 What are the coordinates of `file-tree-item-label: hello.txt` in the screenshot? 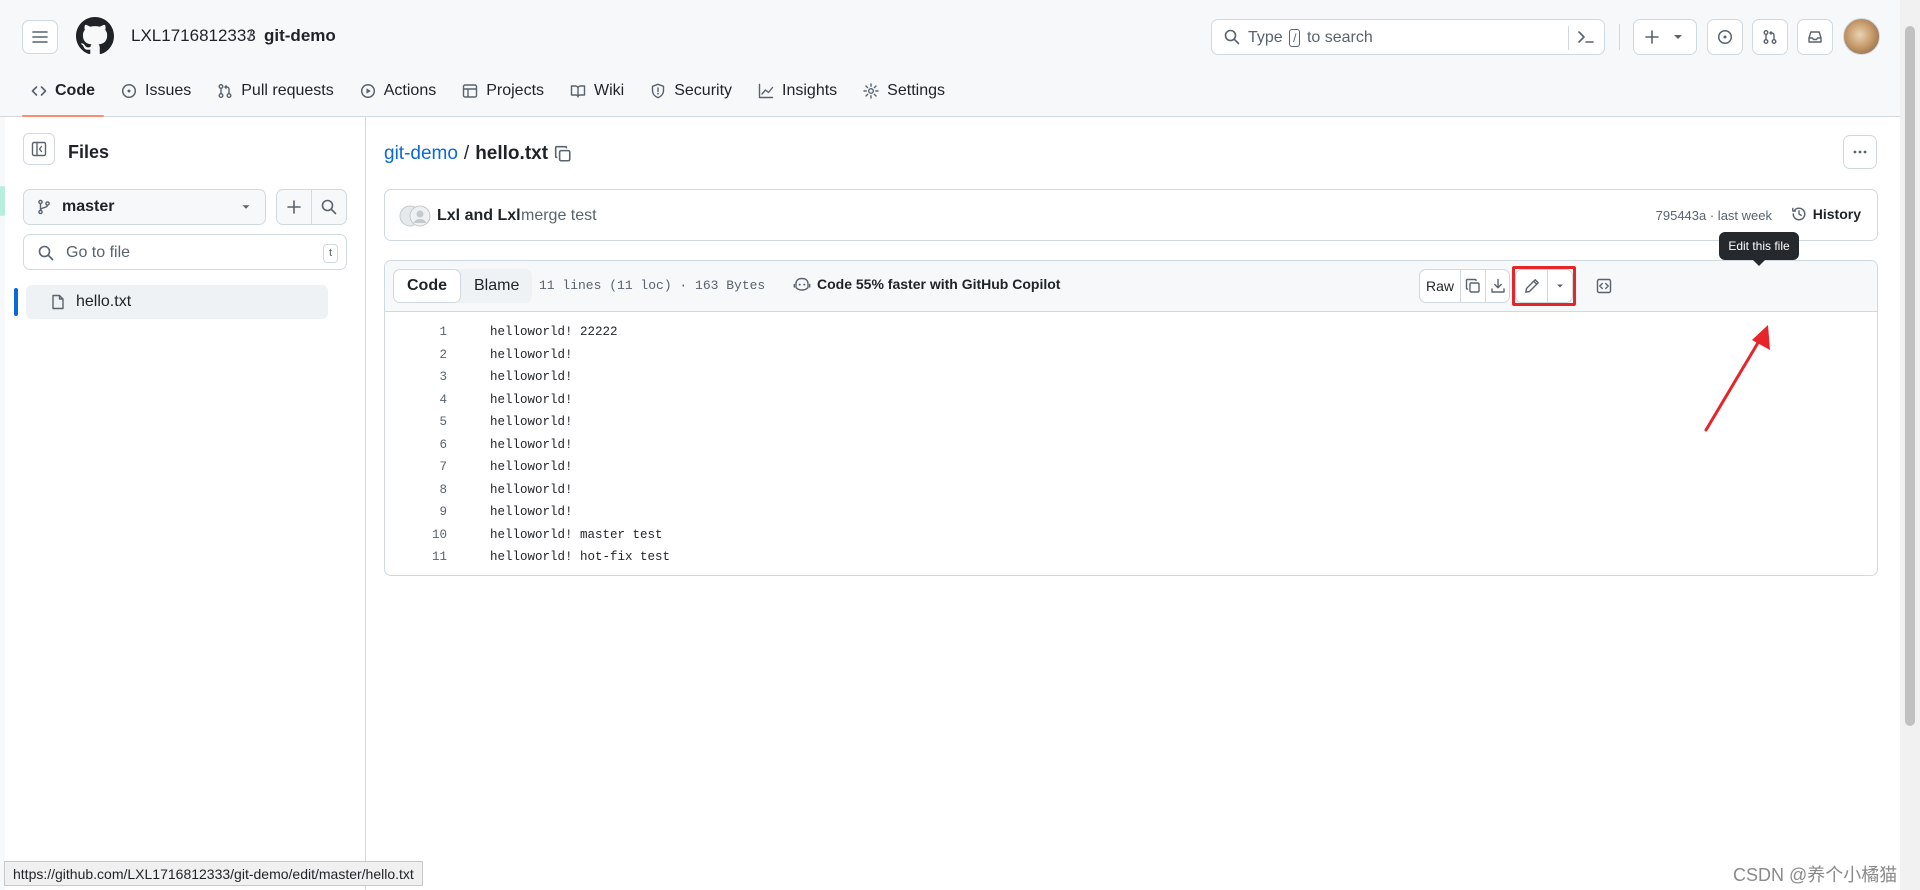 It's located at (104, 301).